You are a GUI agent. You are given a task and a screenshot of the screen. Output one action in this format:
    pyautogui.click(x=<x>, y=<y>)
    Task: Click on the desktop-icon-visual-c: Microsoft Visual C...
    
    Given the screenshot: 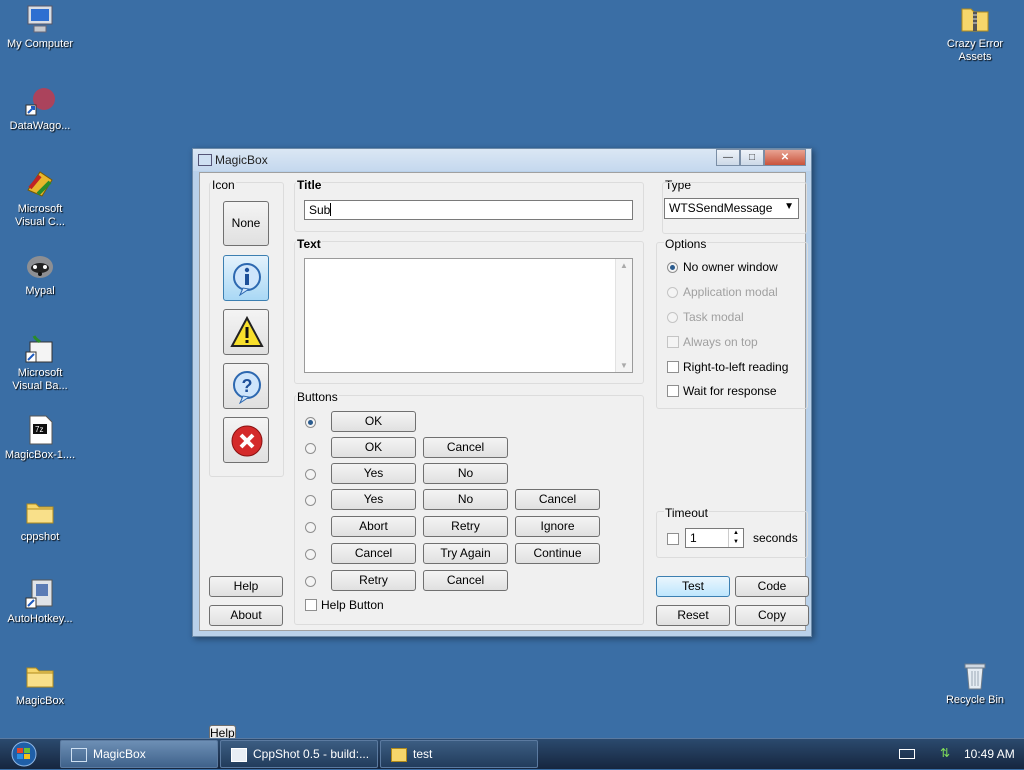 What is the action you would take?
    pyautogui.click(x=40, y=198)
    